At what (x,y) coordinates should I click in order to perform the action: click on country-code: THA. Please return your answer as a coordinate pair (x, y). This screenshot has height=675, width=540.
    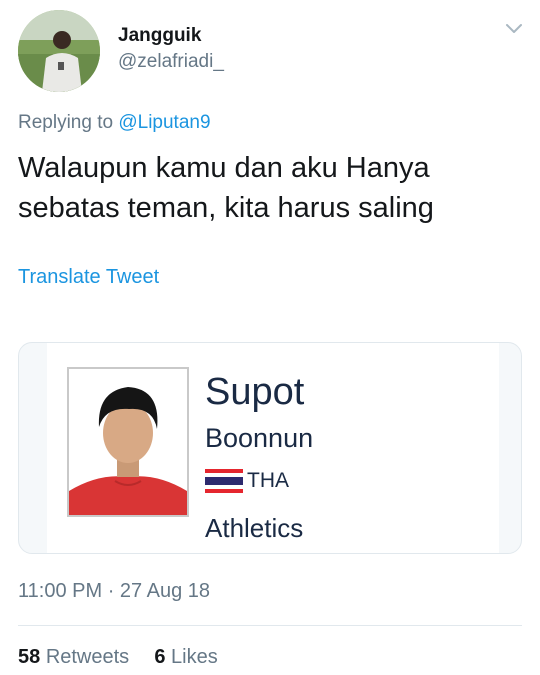
    Looking at the image, I should click on (268, 480).